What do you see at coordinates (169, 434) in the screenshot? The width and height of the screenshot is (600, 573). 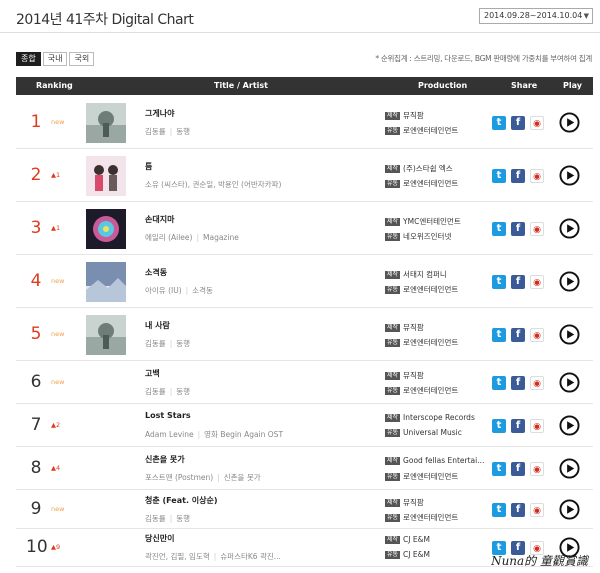 I see `artist-name: Adam Levine` at bounding box center [169, 434].